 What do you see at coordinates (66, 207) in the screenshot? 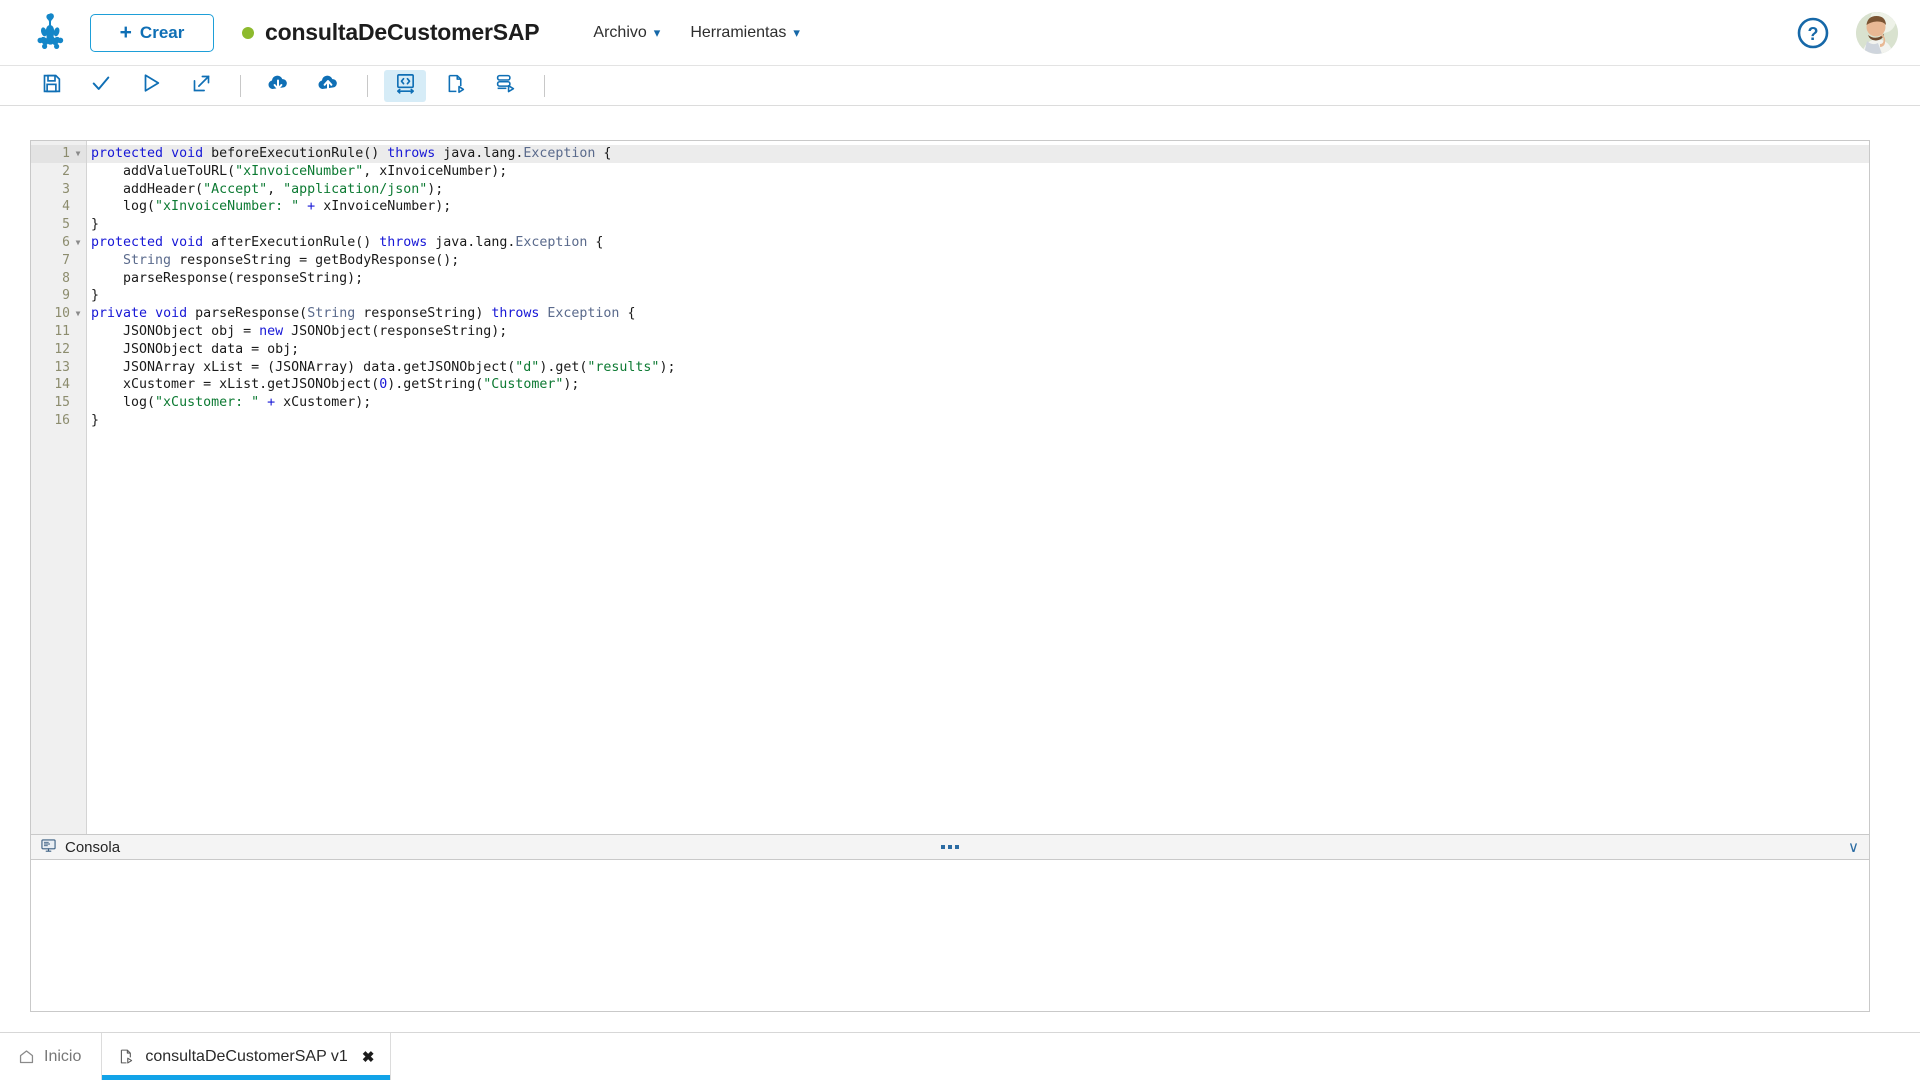
I see `line-number: 4` at bounding box center [66, 207].